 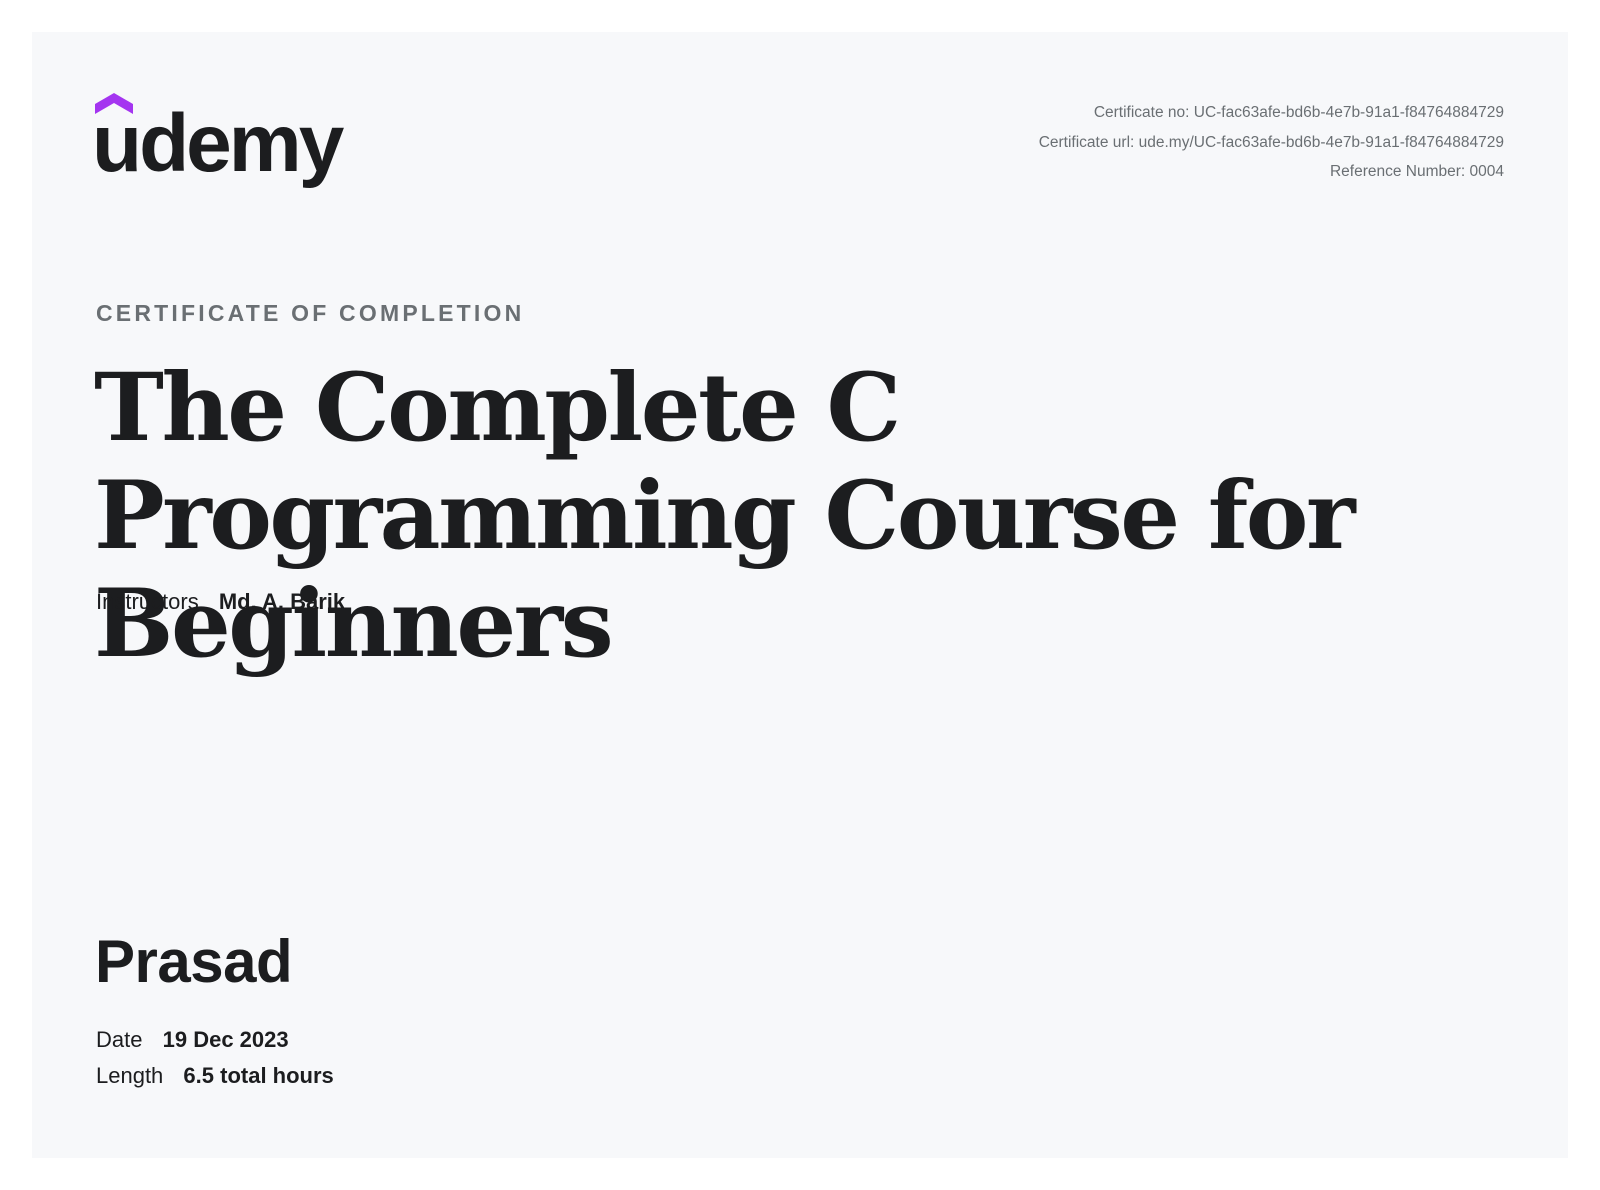 I want to click on udemy-logo: udemy, so click(x=225, y=143).